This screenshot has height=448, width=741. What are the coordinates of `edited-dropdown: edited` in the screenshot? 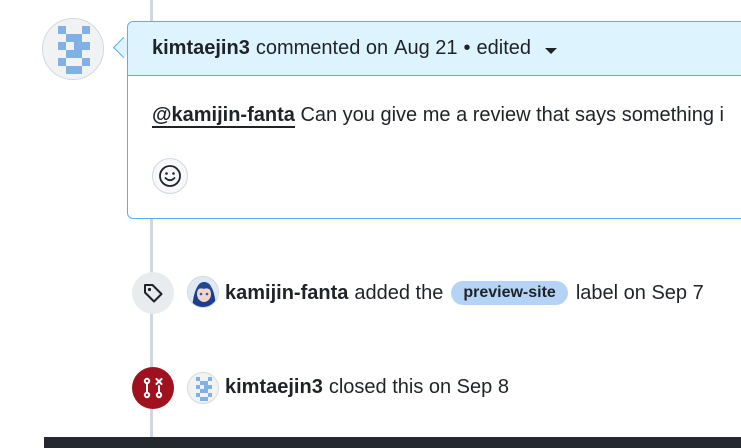 It's located at (517, 48).